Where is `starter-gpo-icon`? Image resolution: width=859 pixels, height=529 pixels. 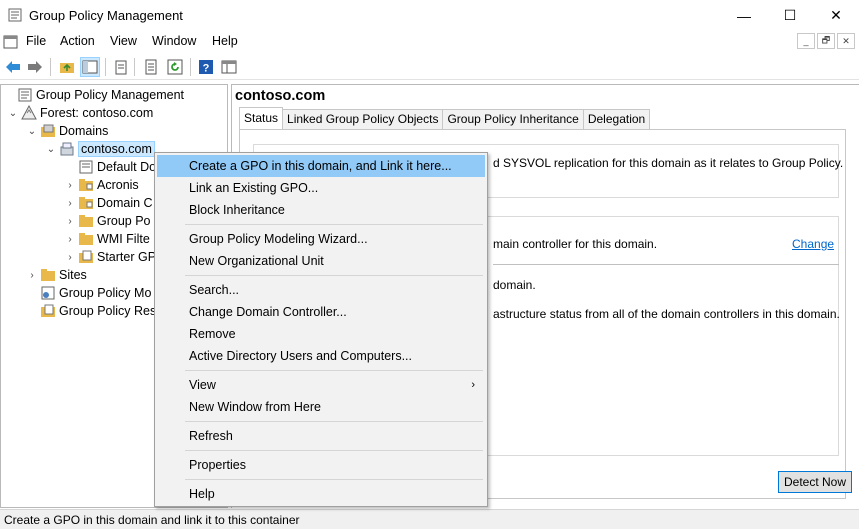
starter-gpo-icon is located at coordinates (86, 256).